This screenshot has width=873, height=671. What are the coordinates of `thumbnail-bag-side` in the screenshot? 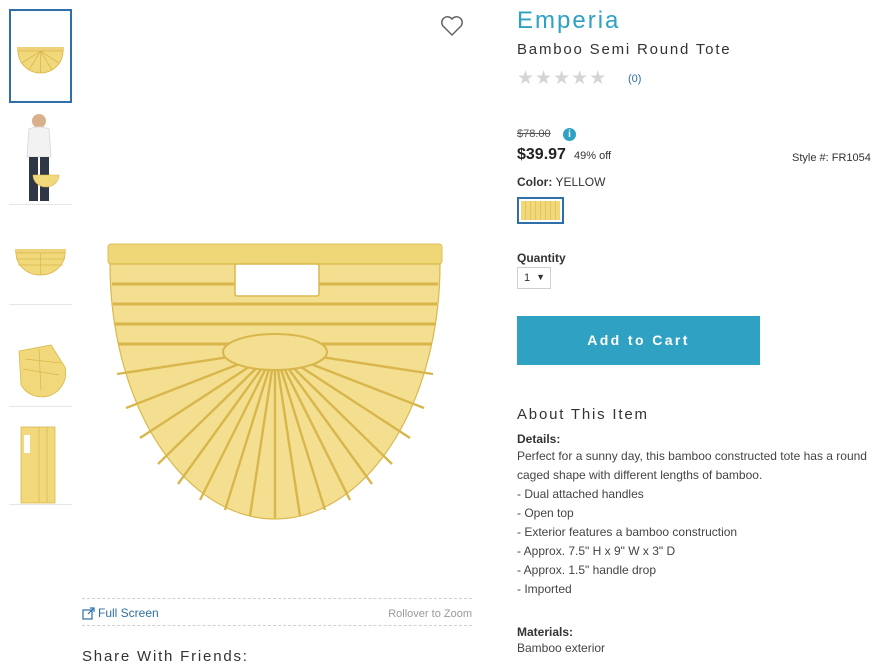 It's located at (40, 462).